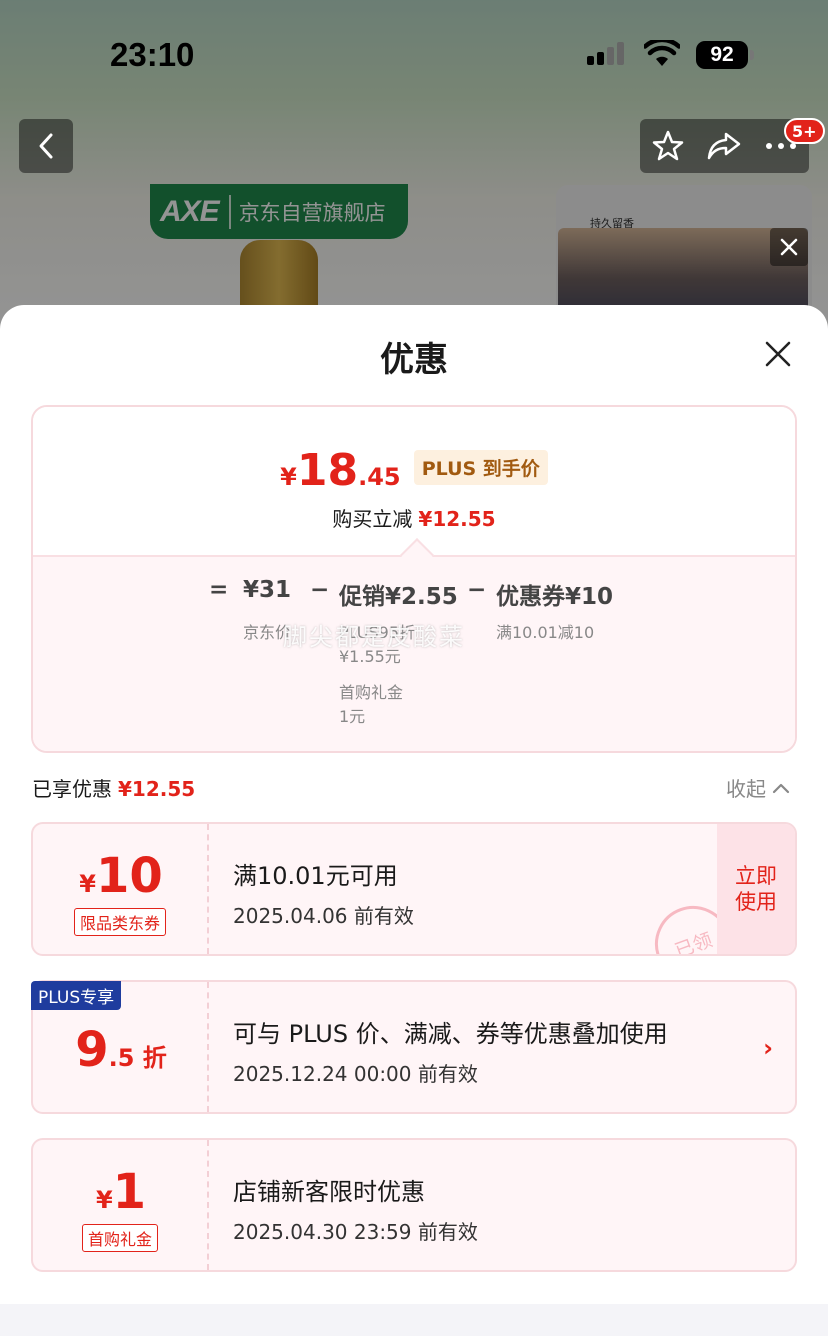 This screenshot has height=1336, width=828. Describe the element at coordinates (662, 53) in the screenshot. I see `wifi-icon` at that location.